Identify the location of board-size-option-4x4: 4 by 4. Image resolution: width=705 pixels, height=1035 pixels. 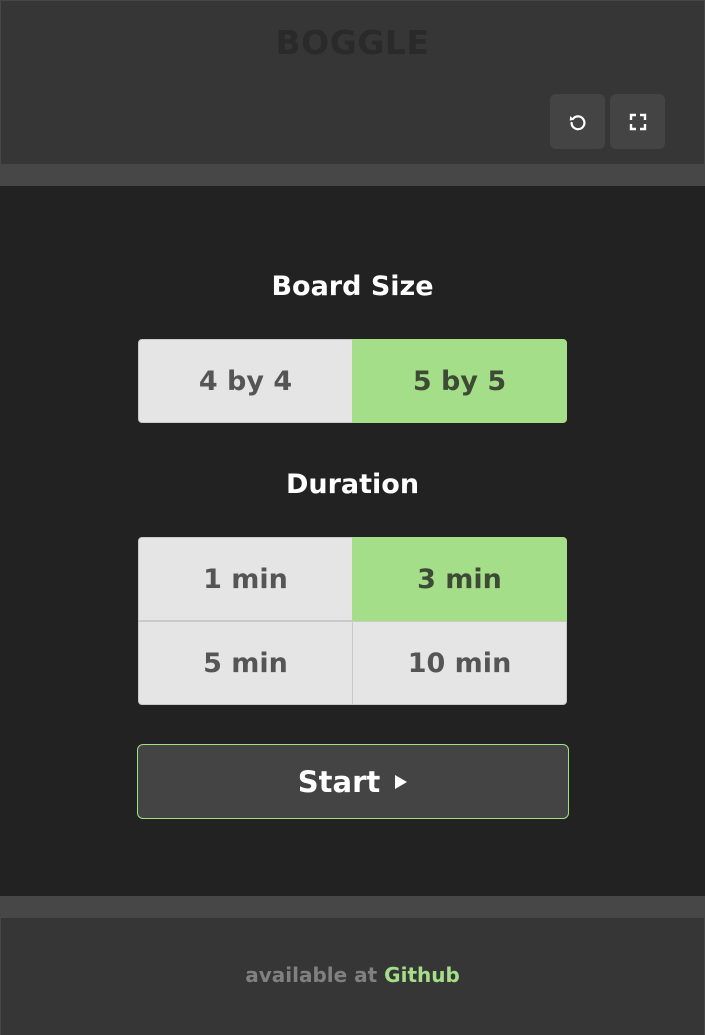
(245, 381).